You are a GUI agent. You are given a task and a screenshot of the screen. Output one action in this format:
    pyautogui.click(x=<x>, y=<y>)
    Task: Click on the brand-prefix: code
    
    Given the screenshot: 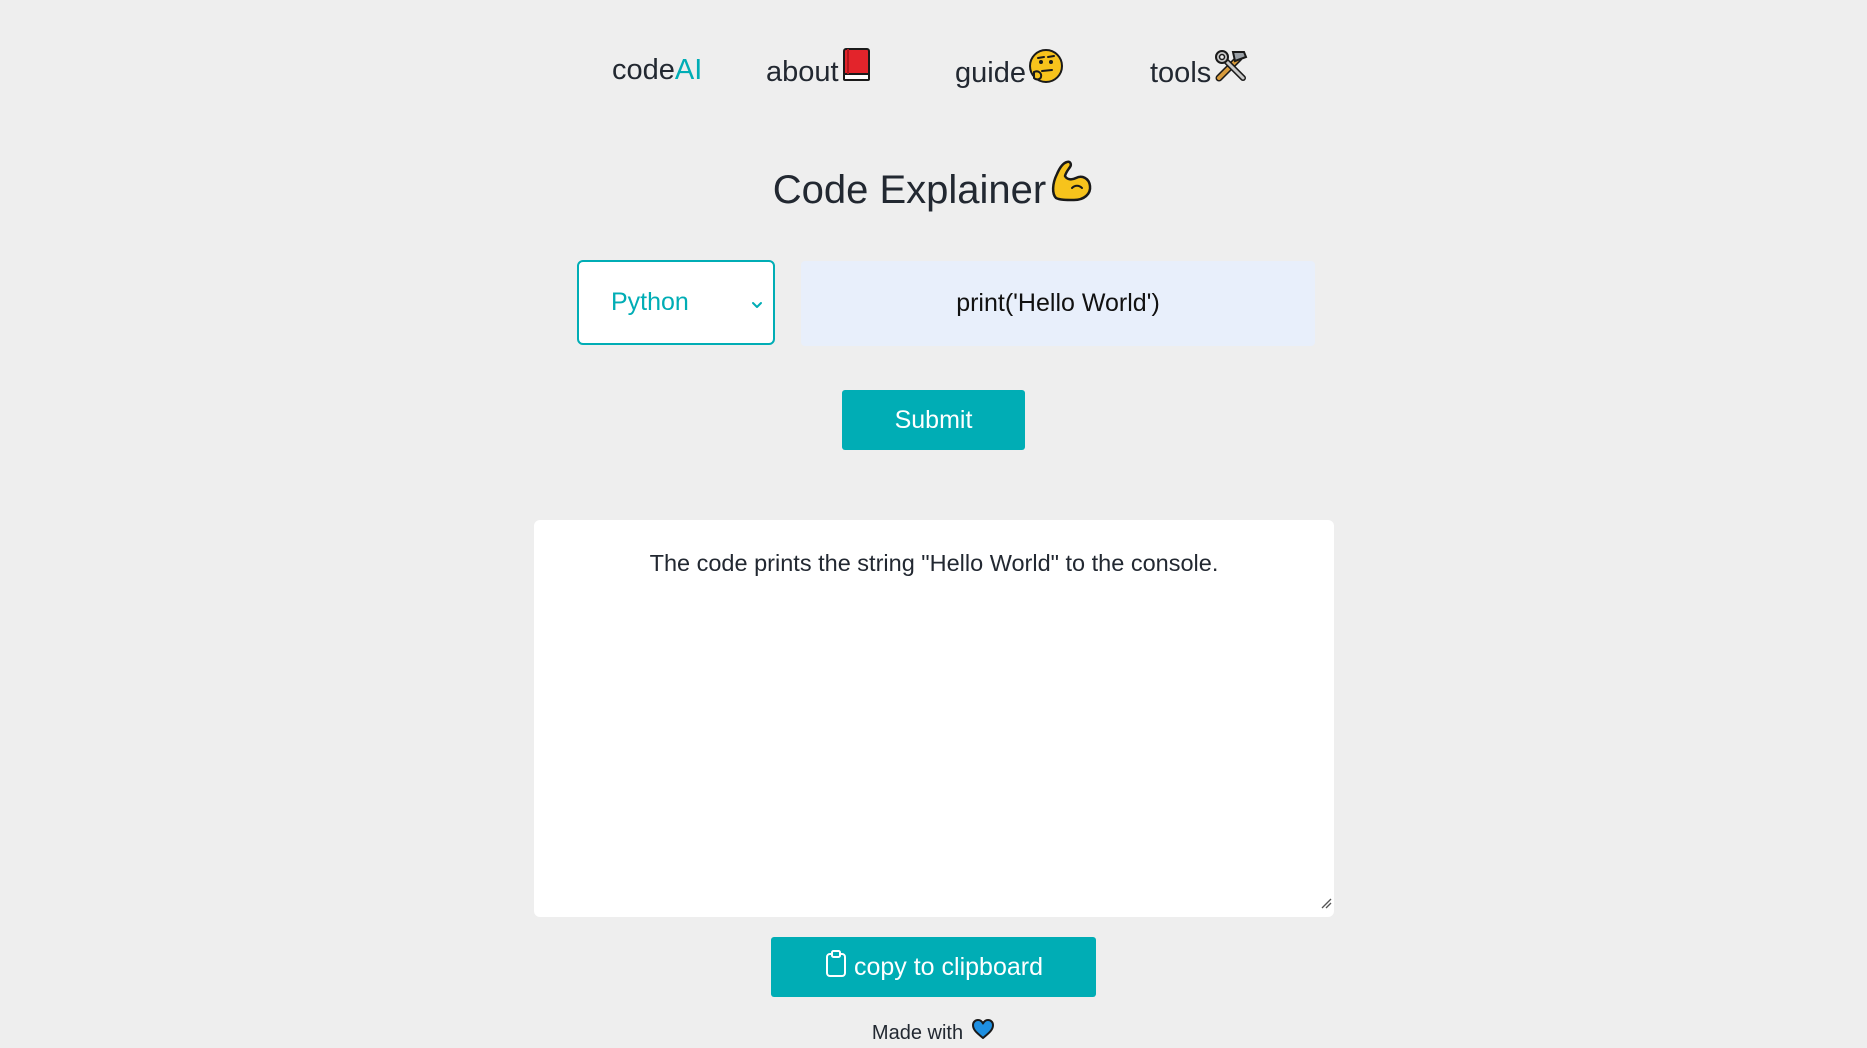 What is the action you would take?
    pyautogui.click(x=643, y=70)
    